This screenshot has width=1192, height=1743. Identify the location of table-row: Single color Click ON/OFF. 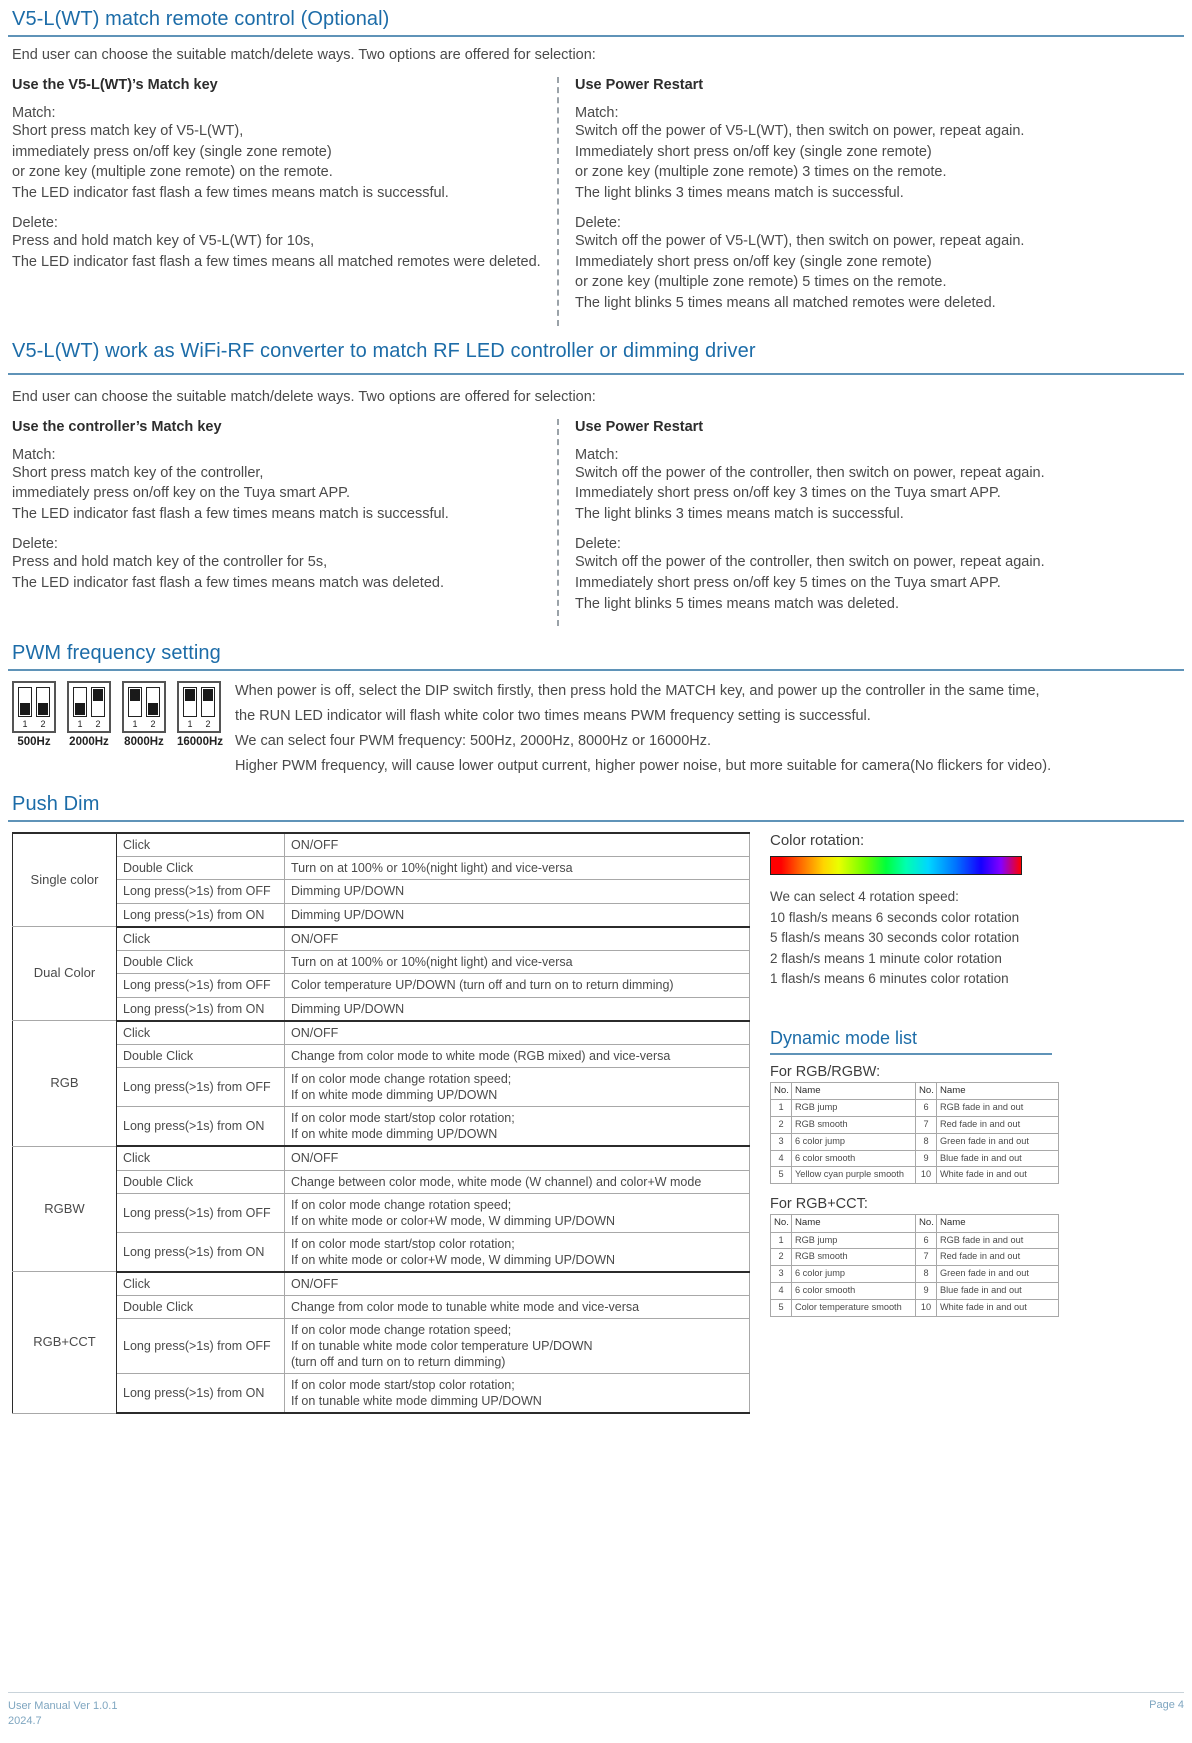
(381, 879).